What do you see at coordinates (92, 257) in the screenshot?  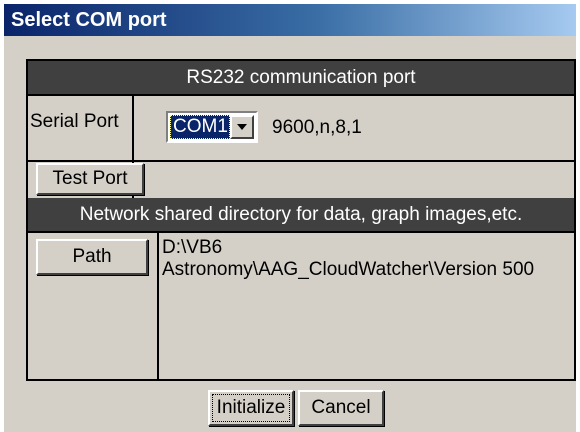 I see `path-button: Path` at bounding box center [92, 257].